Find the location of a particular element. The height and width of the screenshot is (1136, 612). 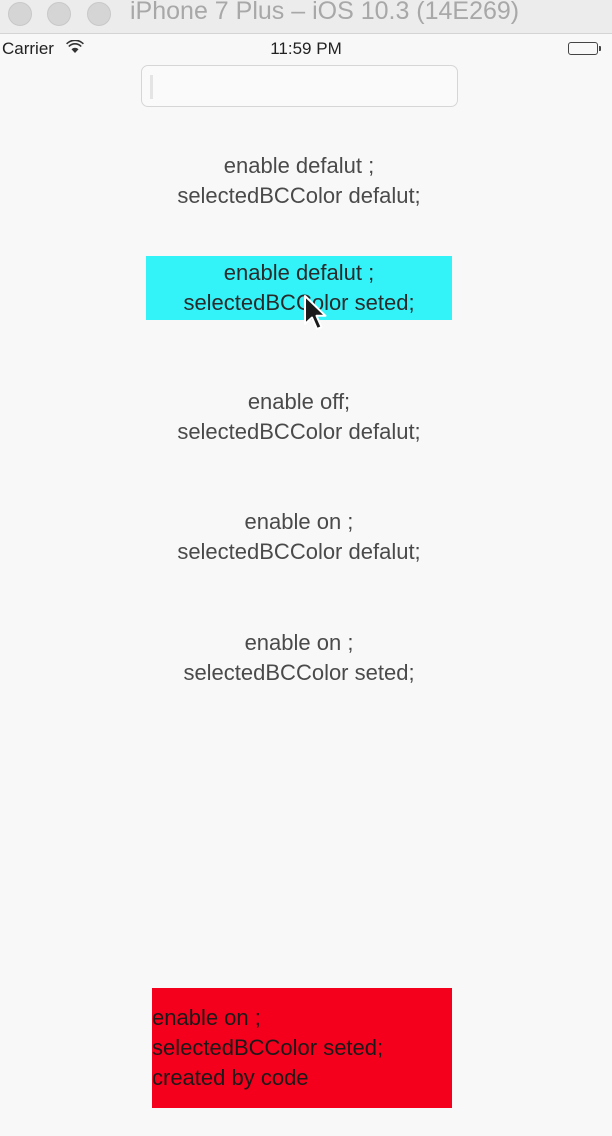

button-label-line-1: enable off; is located at coordinates (299, 401).